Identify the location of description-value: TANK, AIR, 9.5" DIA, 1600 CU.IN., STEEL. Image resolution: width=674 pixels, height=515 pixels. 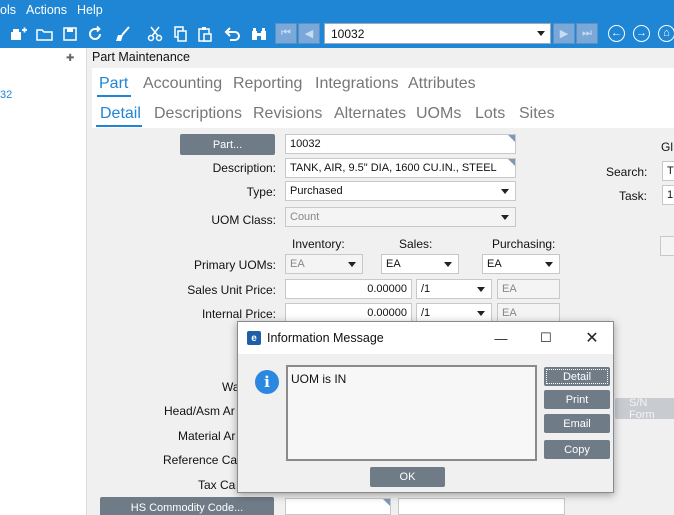
(393, 168).